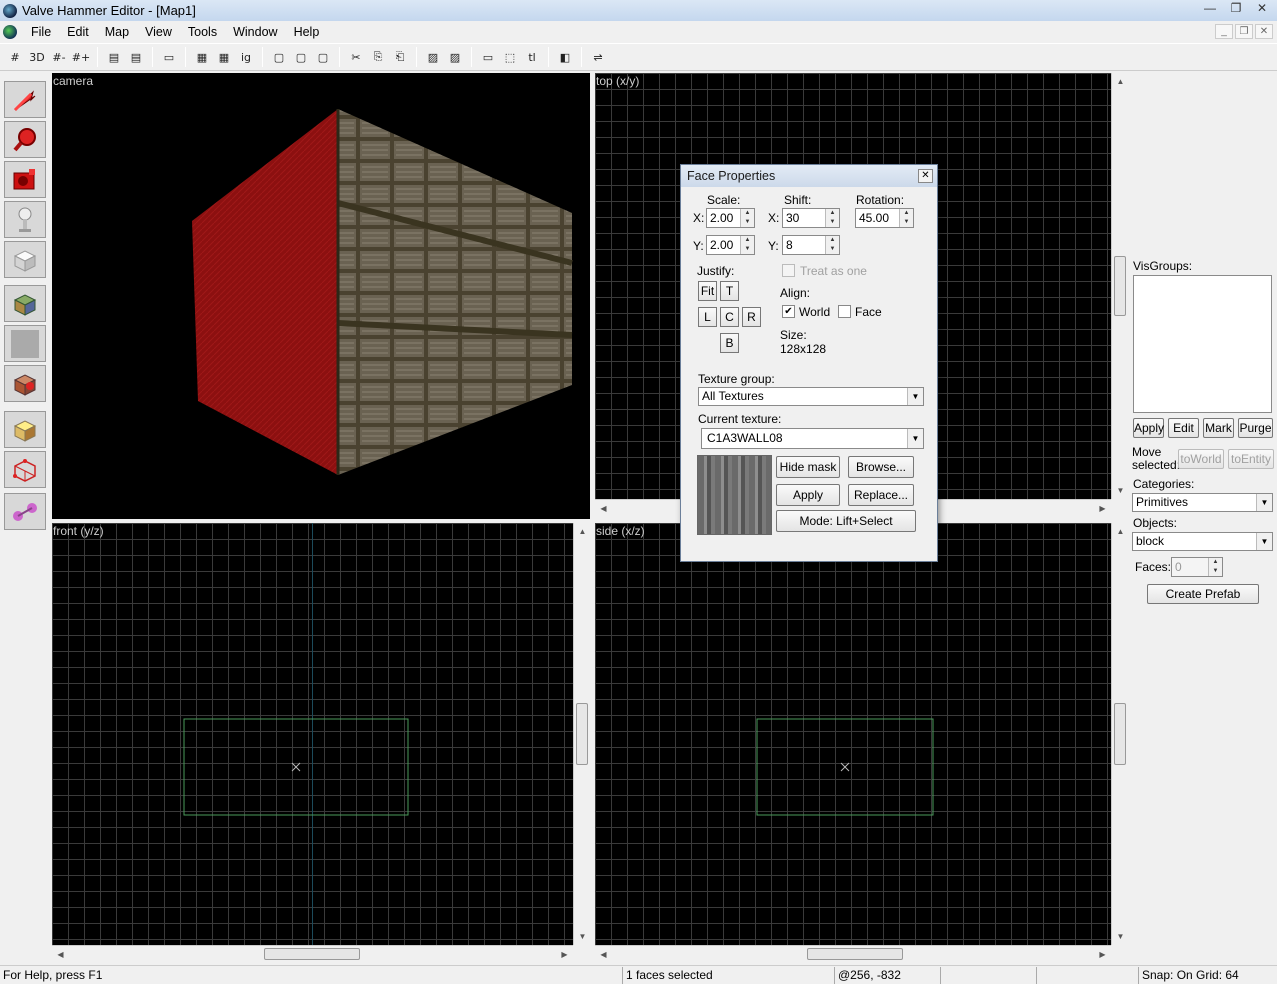 The height and width of the screenshot is (984, 1277). I want to click on visgroup-edit-button: Edit, so click(1183, 428).